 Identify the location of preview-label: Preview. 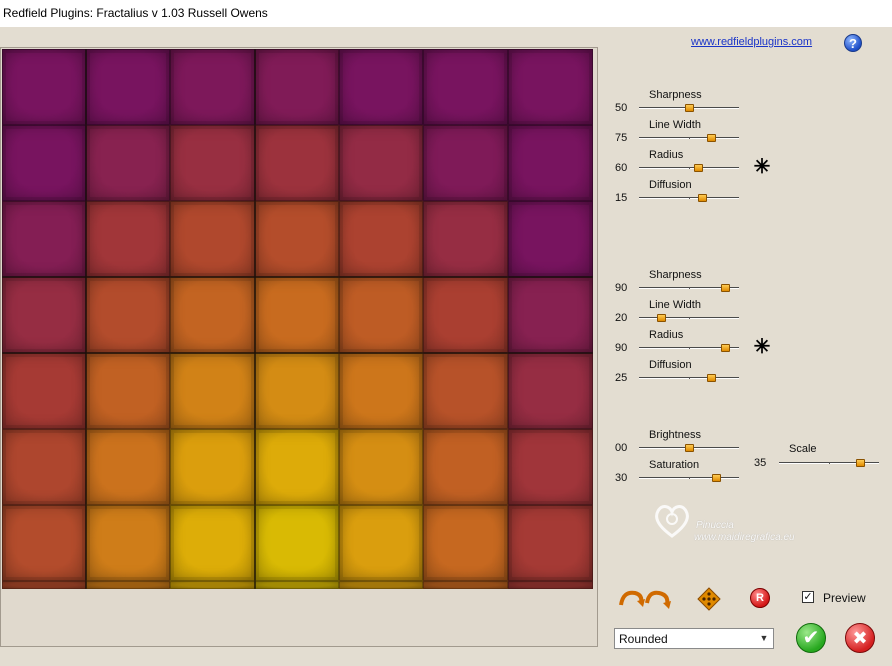
(844, 598).